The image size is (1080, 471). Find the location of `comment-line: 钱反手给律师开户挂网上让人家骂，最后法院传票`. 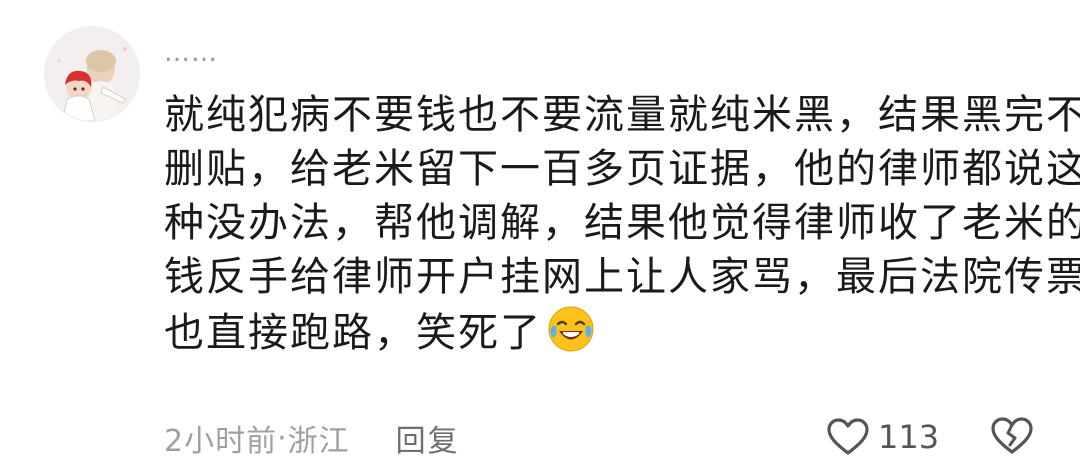

comment-line: 钱反手给律师开户挂网上让人家骂，最后法院传票 is located at coordinates (622, 277).